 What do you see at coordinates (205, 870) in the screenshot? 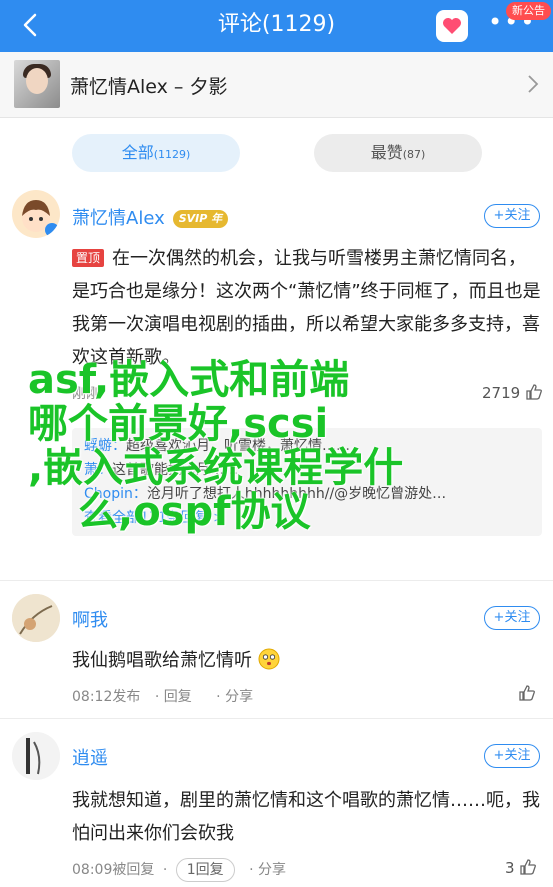
I see `reply-button: 1回复` at bounding box center [205, 870].